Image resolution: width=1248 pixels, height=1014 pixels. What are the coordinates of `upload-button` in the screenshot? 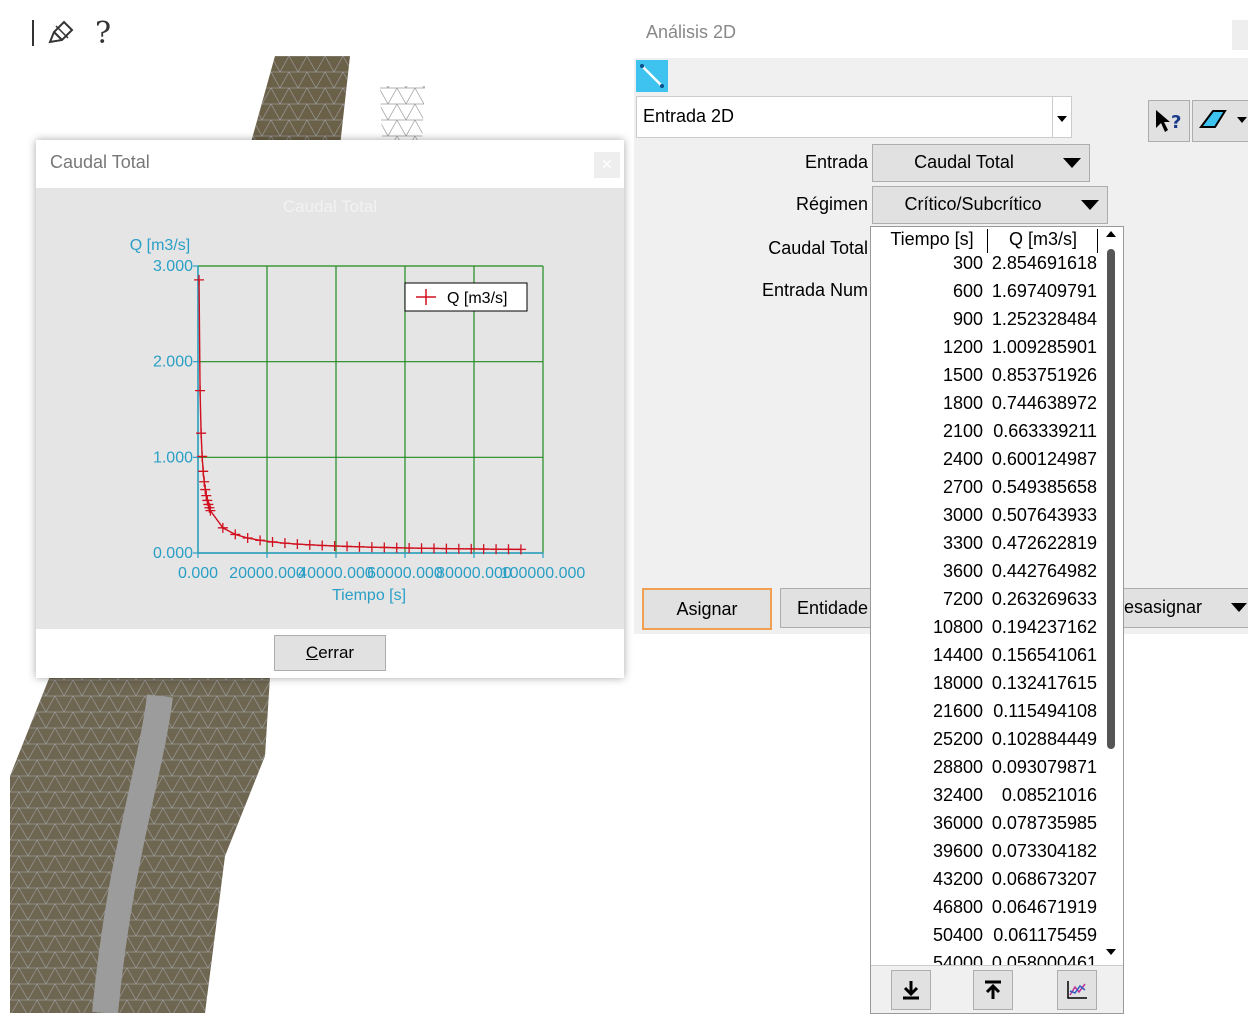 It's located at (993, 990).